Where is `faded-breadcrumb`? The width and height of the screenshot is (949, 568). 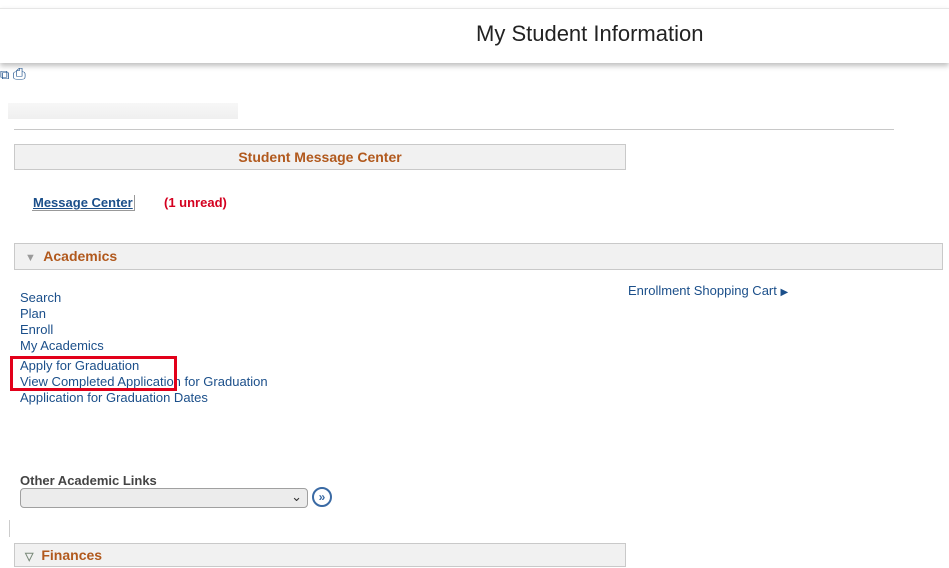
faded-breadcrumb is located at coordinates (123, 111).